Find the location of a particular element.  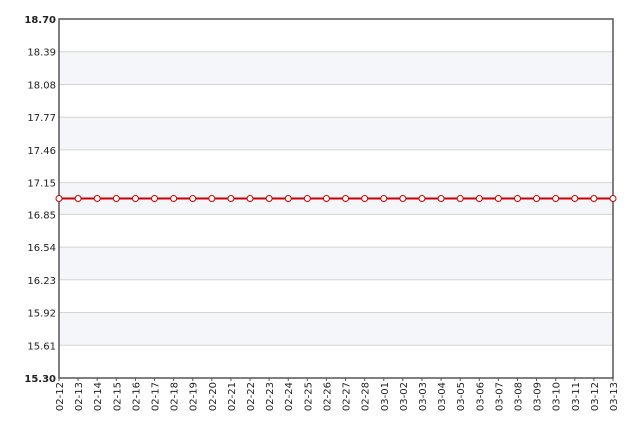

x-tick-label: 03-13 is located at coordinates (614, 396).